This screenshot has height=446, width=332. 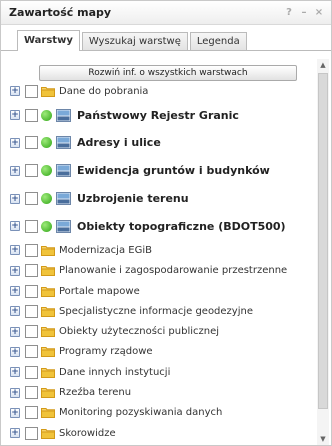 What do you see at coordinates (139, 331) in the screenshot?
I see `layer-label: Obiekty użyteczności publicznej` at bounding box center [139, 331].